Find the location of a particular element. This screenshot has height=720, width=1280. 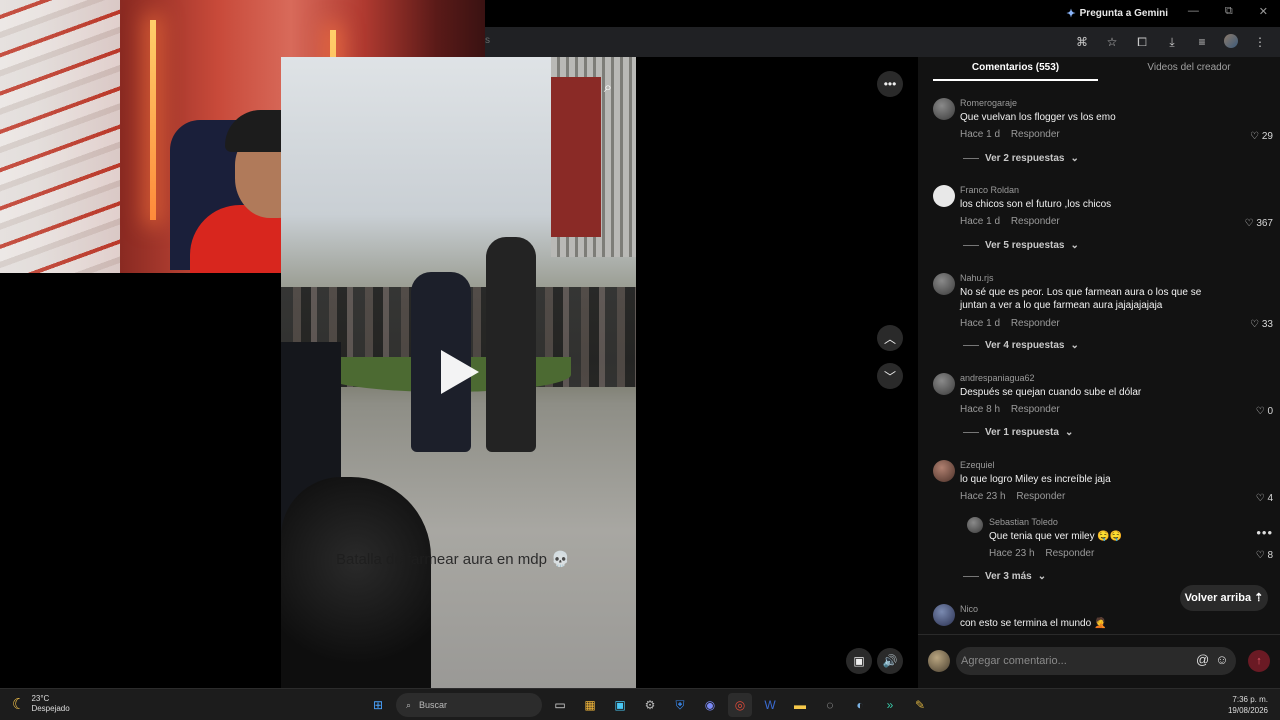

window-controls: — ⧉ ✕ is located at coordinates (1228, 11).